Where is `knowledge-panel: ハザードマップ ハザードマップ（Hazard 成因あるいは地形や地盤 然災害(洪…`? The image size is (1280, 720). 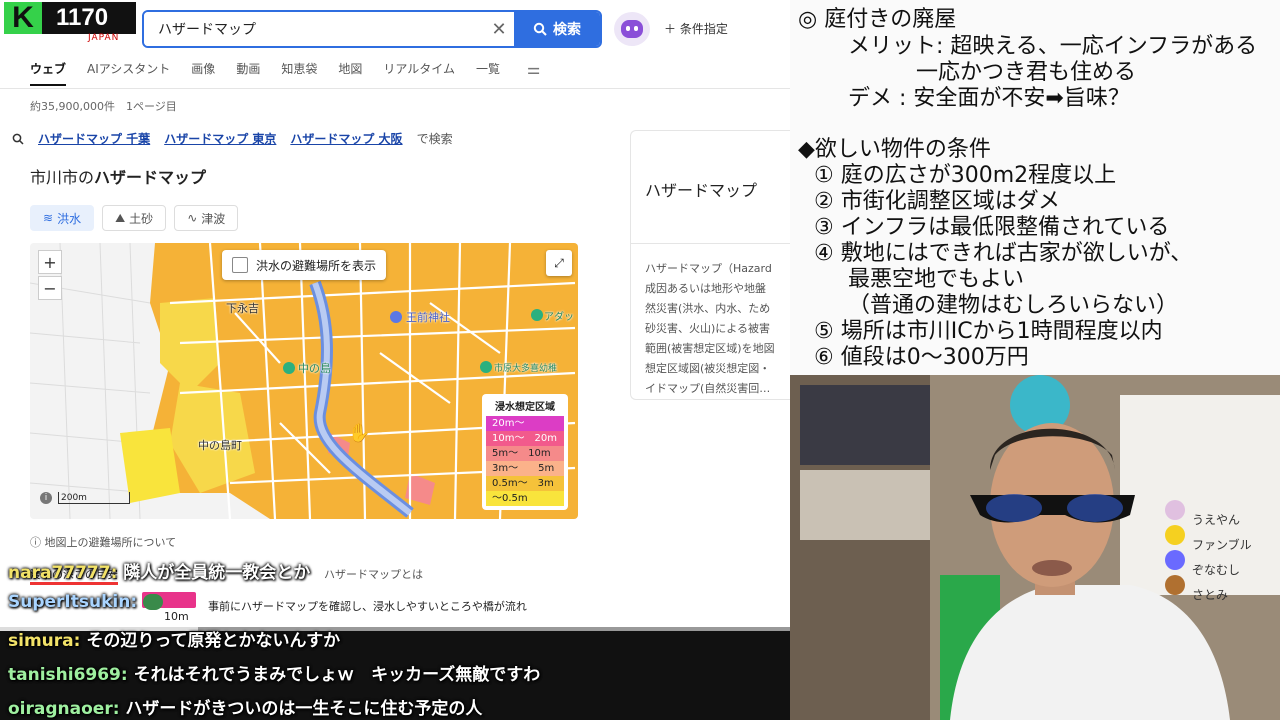 knowledge-panel: ハザードマップ ハザードマップ（Hazard 成因あるいは地形や地盤 然災害(洪… is located at coordinates (710, 265).